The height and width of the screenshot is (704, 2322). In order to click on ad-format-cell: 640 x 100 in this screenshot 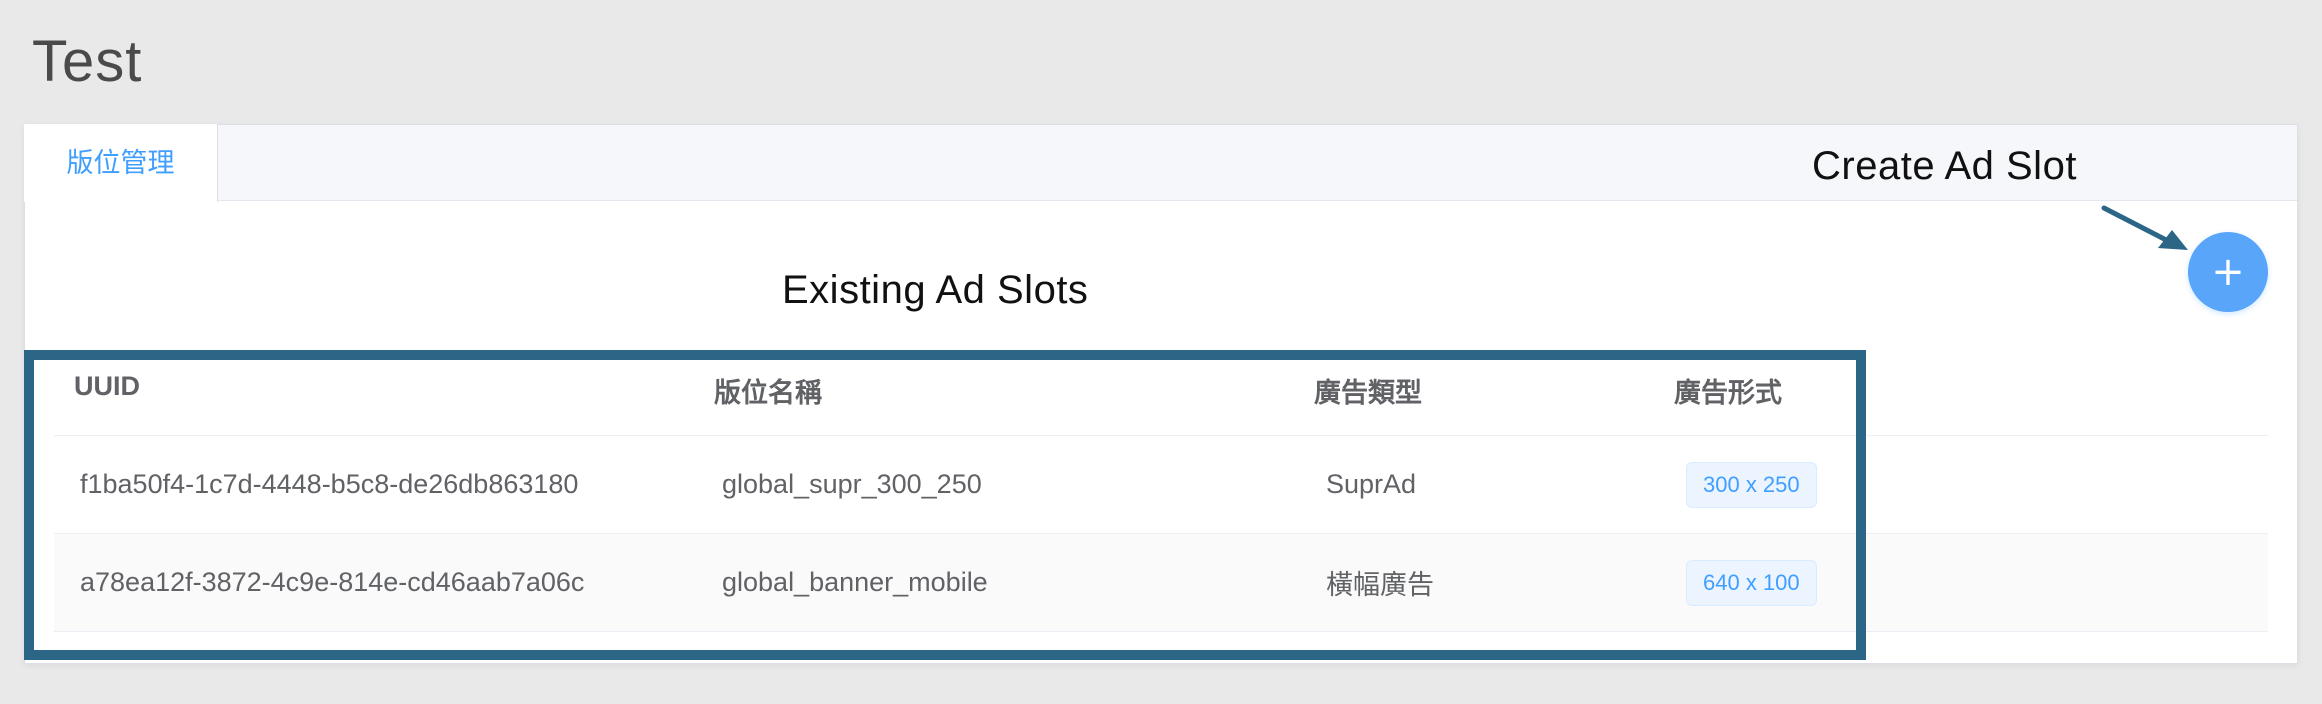, I will do `click(1751, 582)`.